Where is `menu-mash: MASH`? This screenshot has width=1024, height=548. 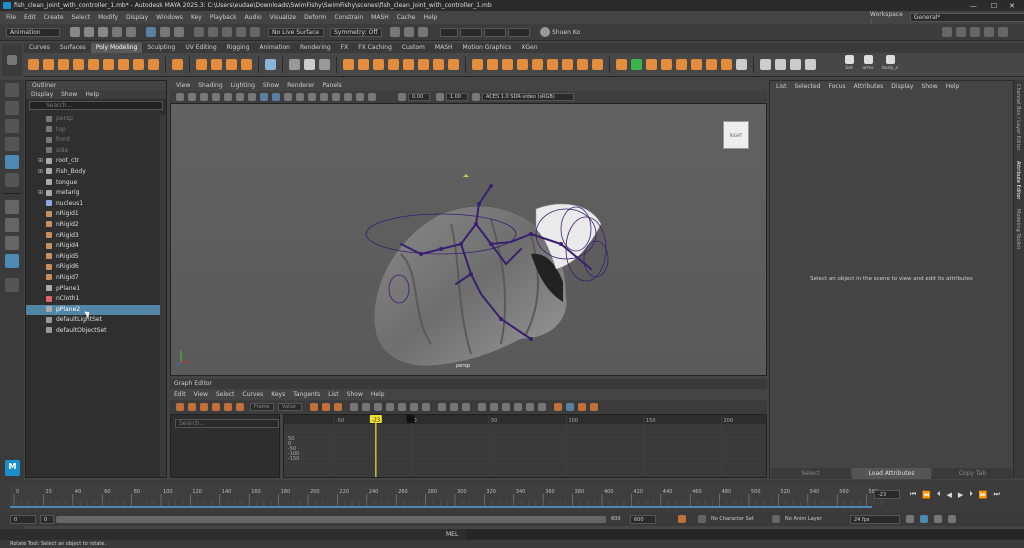 menu-mash: MASH is located at coordinates (380, 17).